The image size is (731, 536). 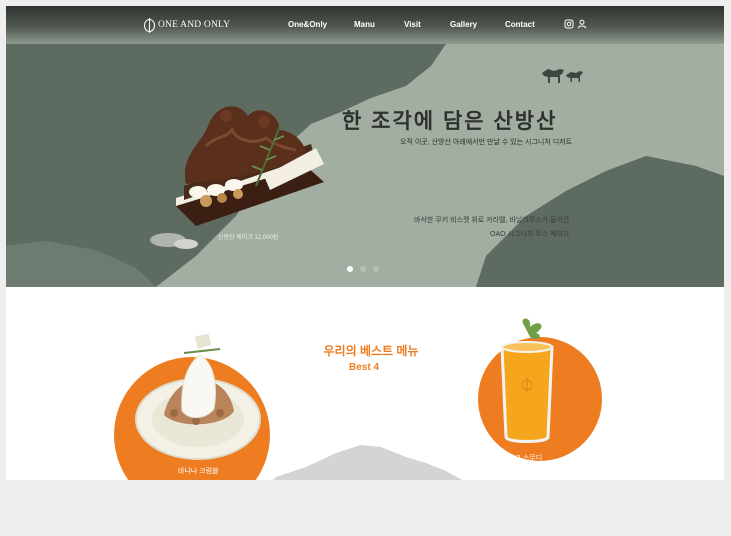 I want to click on nav-item-gallery: Gallery, so click(x=463, y=24).